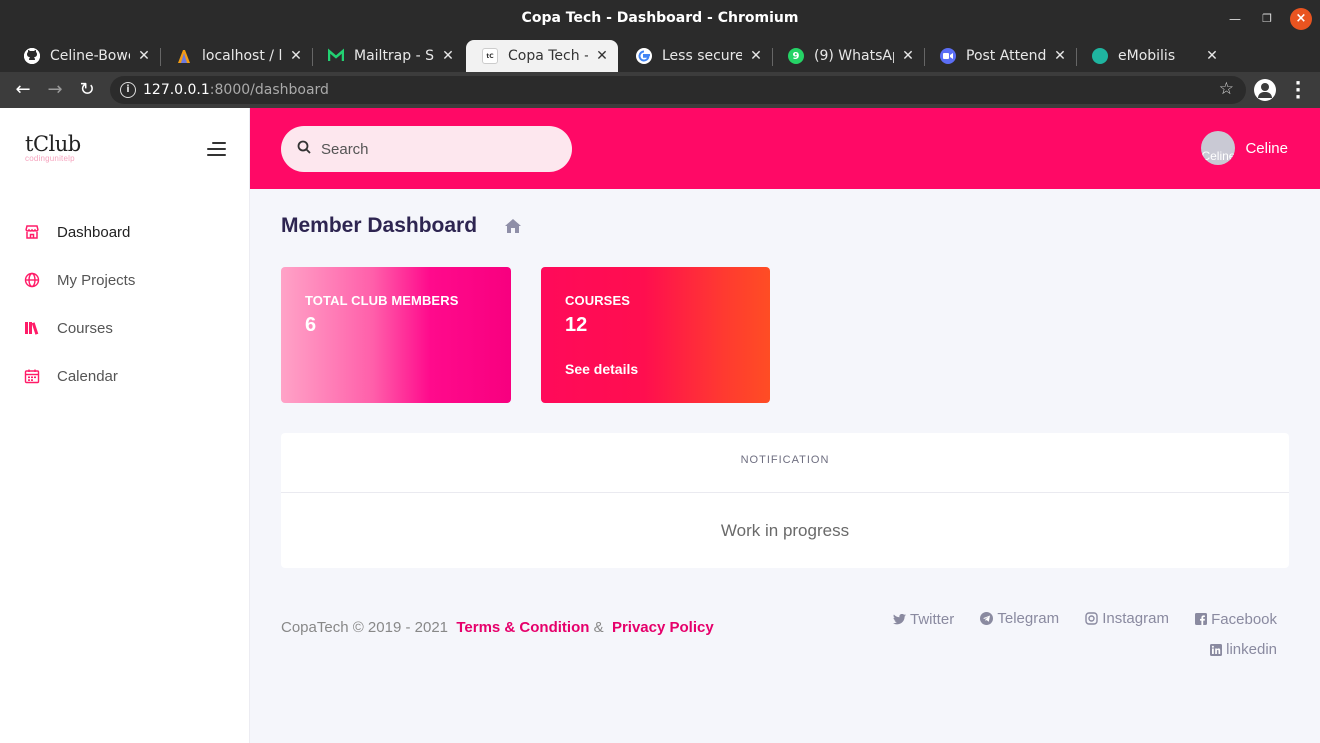 This screenshot has height=743, width=1320. I want to click on browser-tab: 9 (9) WhatsApp ✕, so click(848, 56).